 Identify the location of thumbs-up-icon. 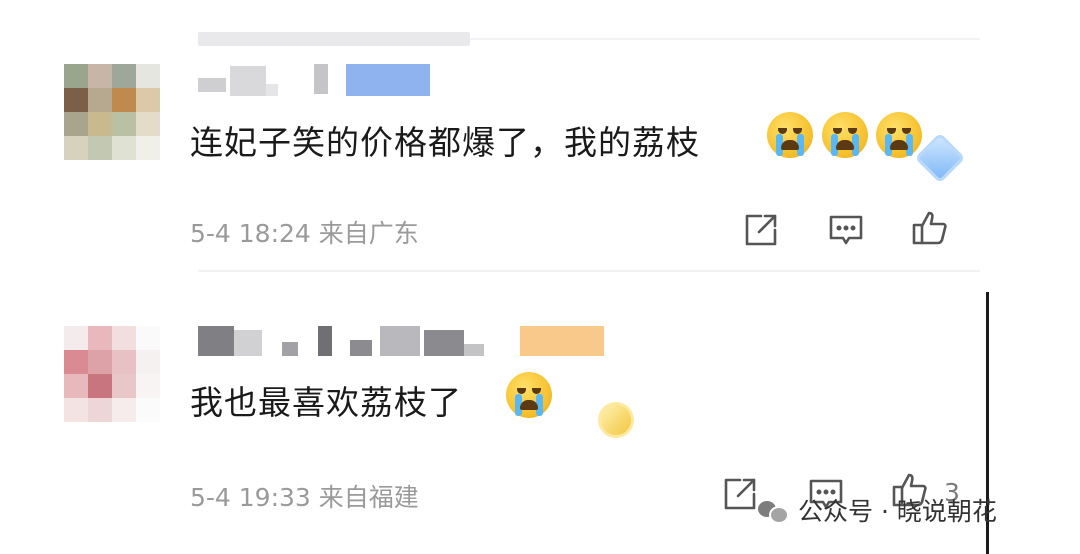
(930, 228).